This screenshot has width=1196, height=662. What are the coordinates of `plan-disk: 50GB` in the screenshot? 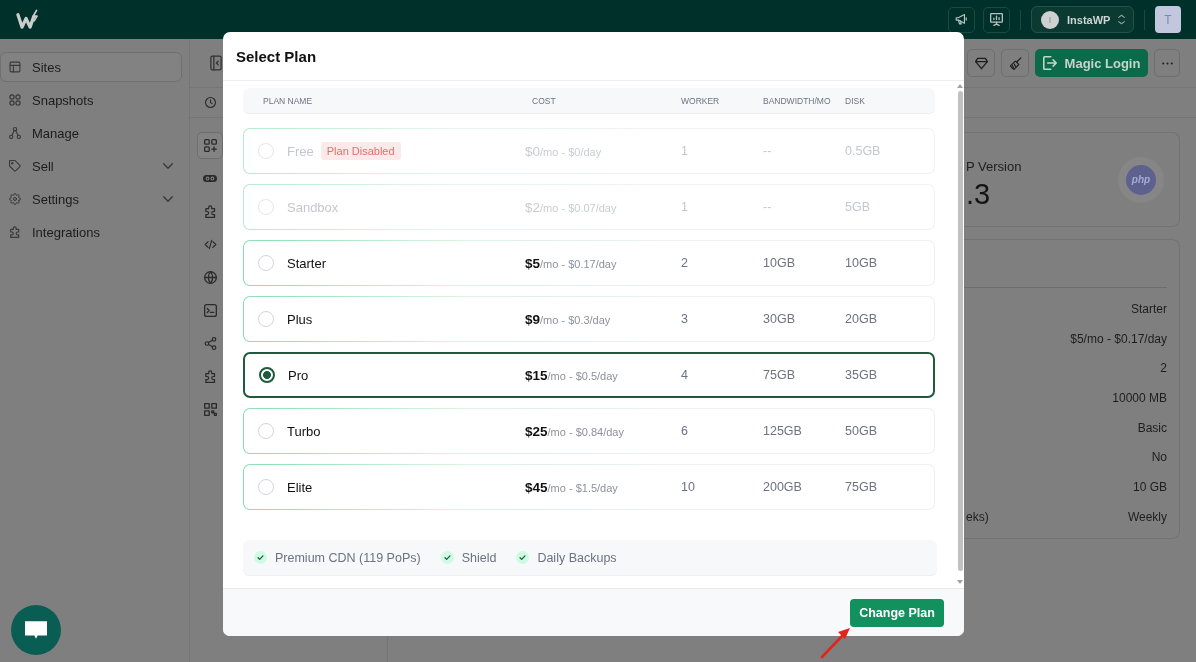 It's located at (861, 431).